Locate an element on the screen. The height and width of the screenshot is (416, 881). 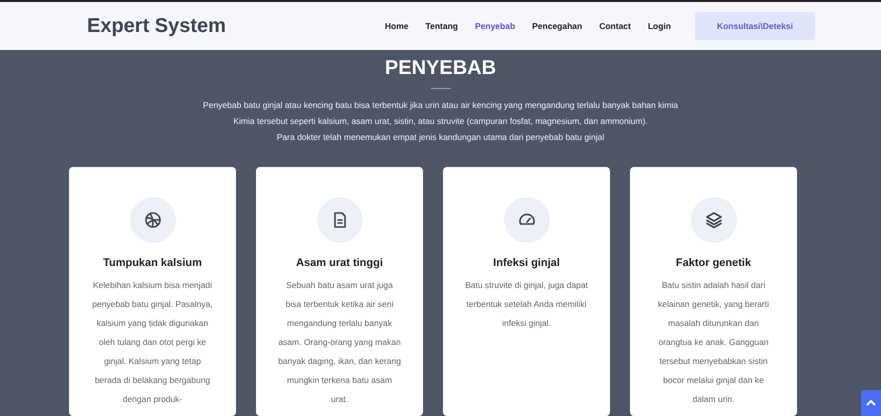
card-title: Infeksi ginjal is located at coordinates (526, 263).